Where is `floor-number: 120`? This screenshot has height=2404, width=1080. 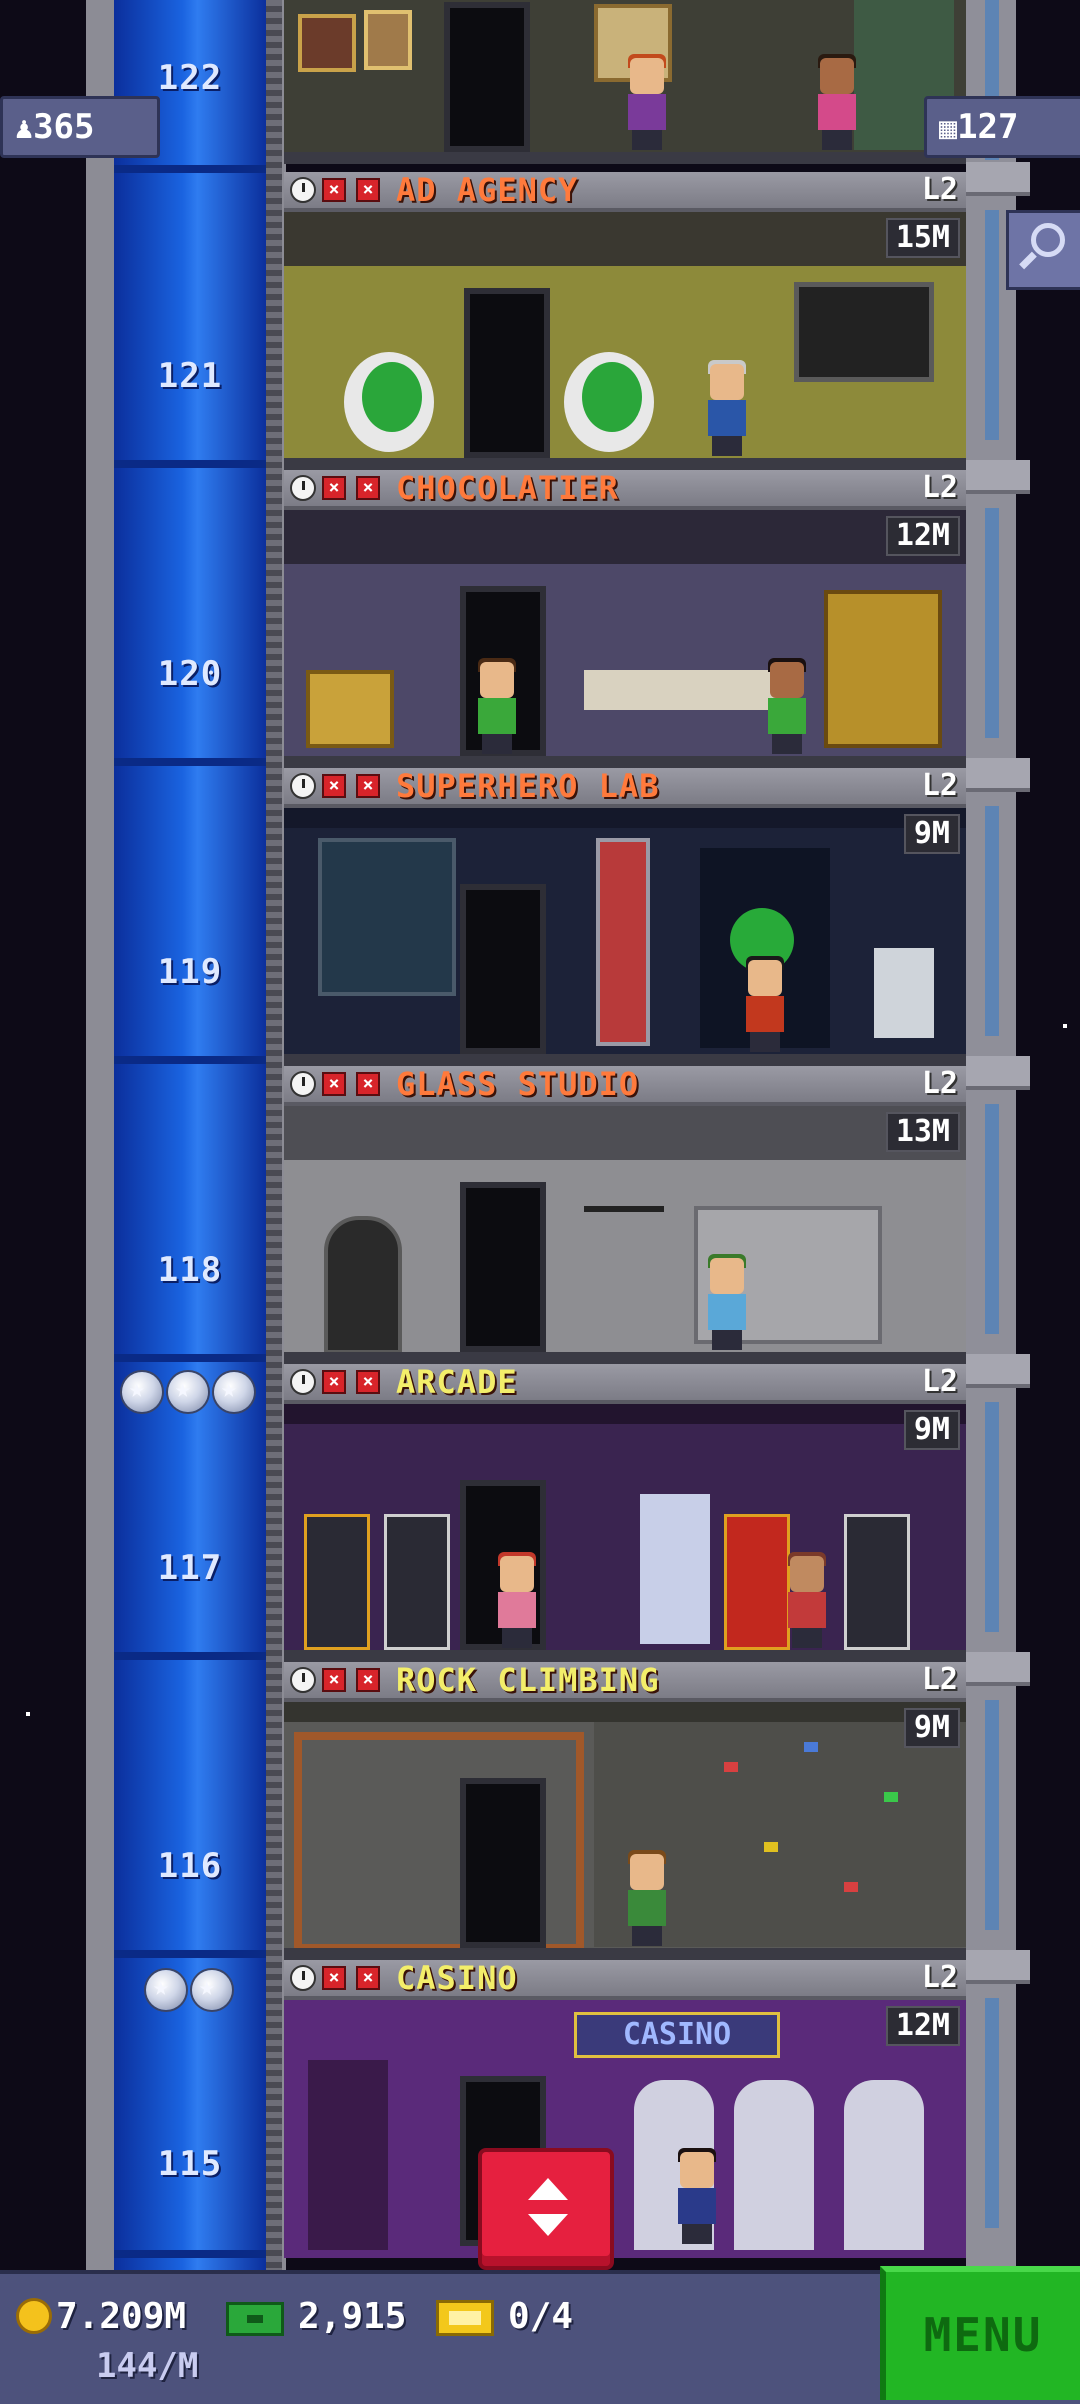 floor-number: 120 is located at coordinates (190, 674).